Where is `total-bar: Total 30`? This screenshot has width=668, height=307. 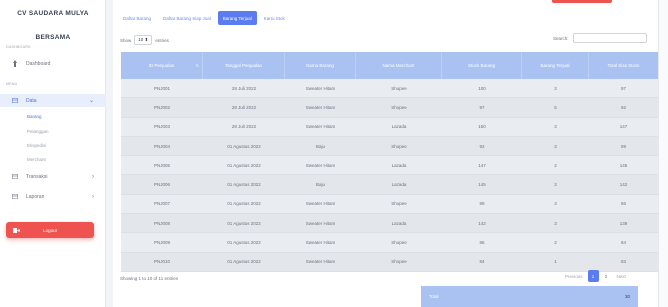 total-bar: Total 30 is located at coordinates (529, 296).